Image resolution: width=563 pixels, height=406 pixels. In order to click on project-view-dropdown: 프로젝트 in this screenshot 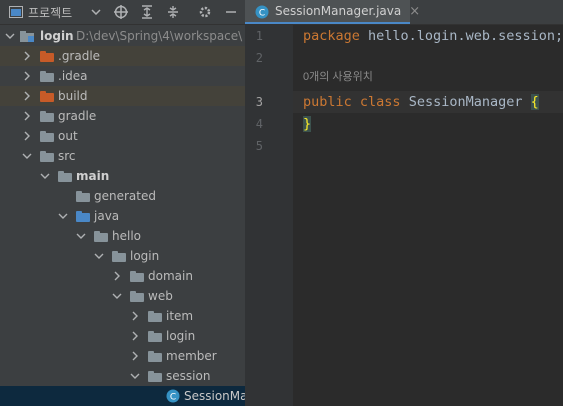, I will do `click(58, 12)`.